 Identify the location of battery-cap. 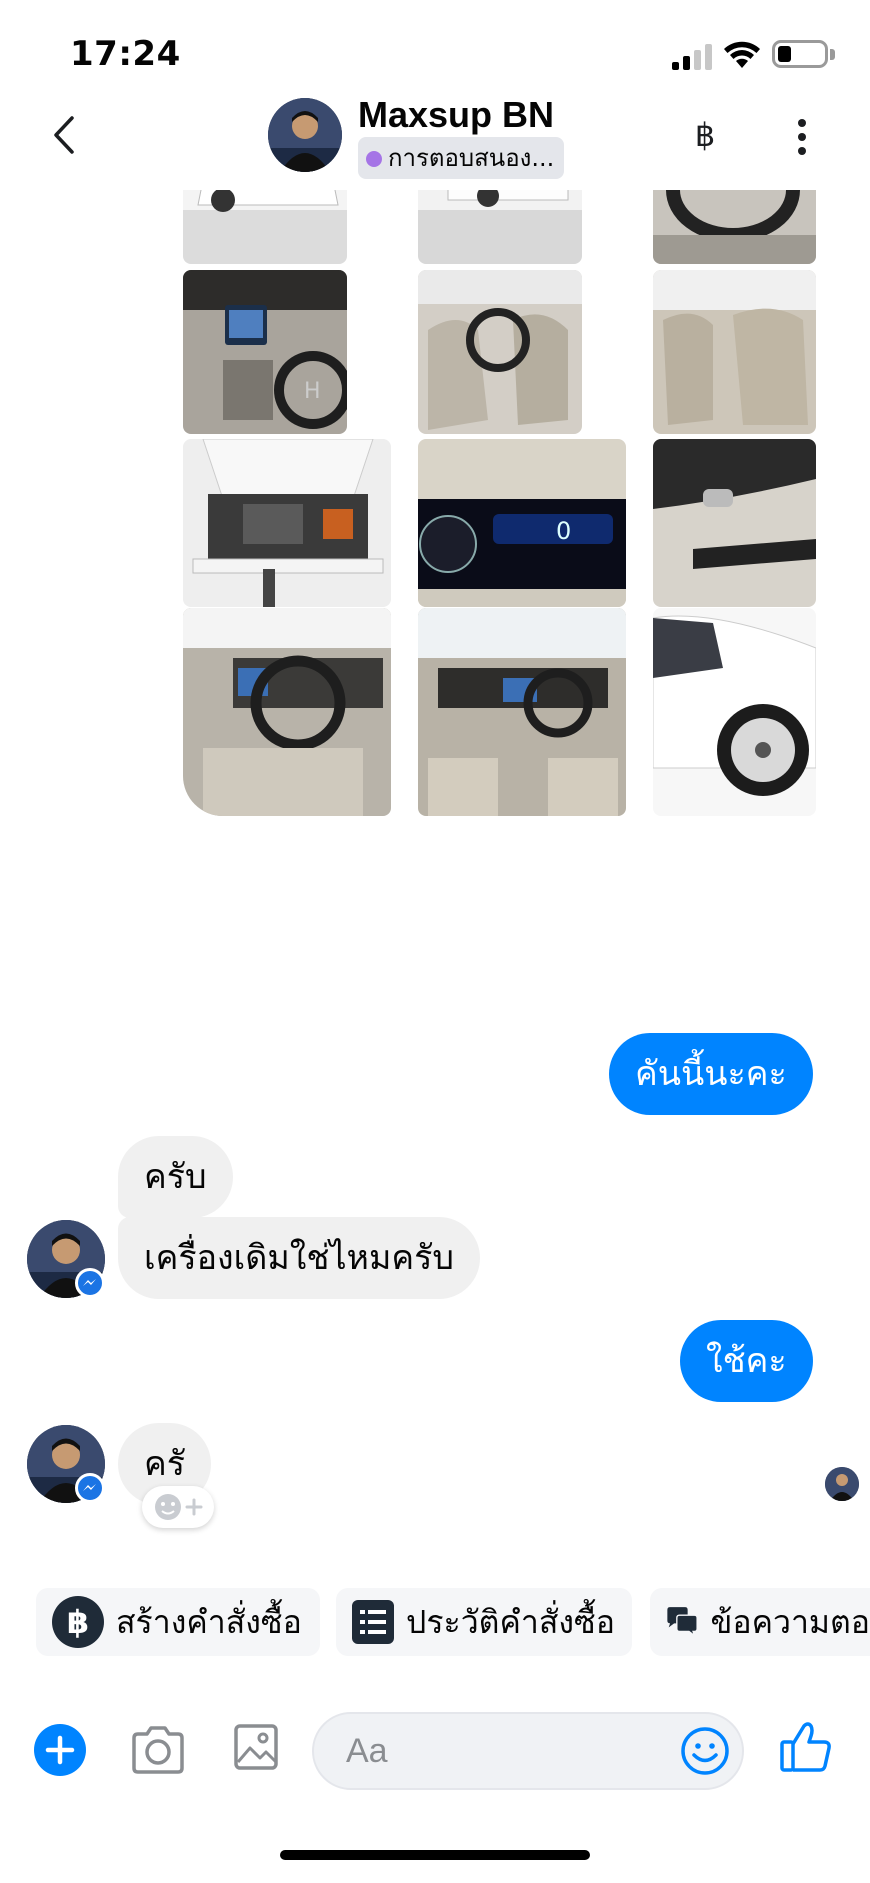
(832, 54).